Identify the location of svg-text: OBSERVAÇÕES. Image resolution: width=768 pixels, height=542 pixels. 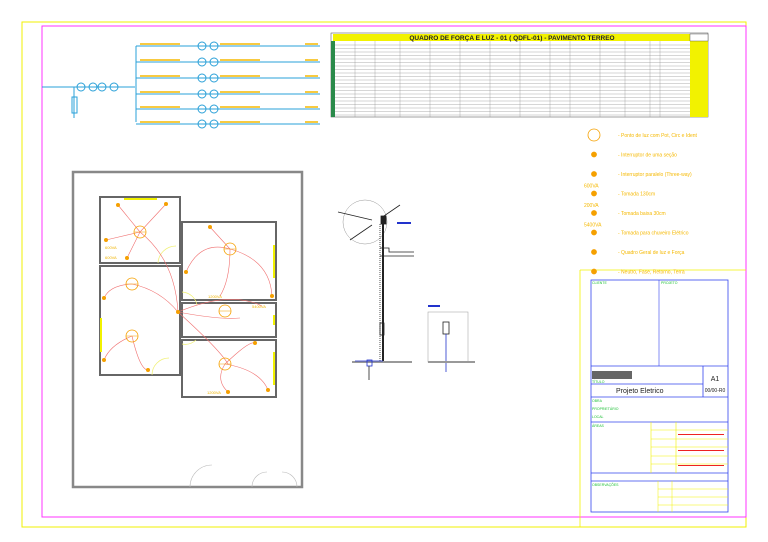
(605, 484).